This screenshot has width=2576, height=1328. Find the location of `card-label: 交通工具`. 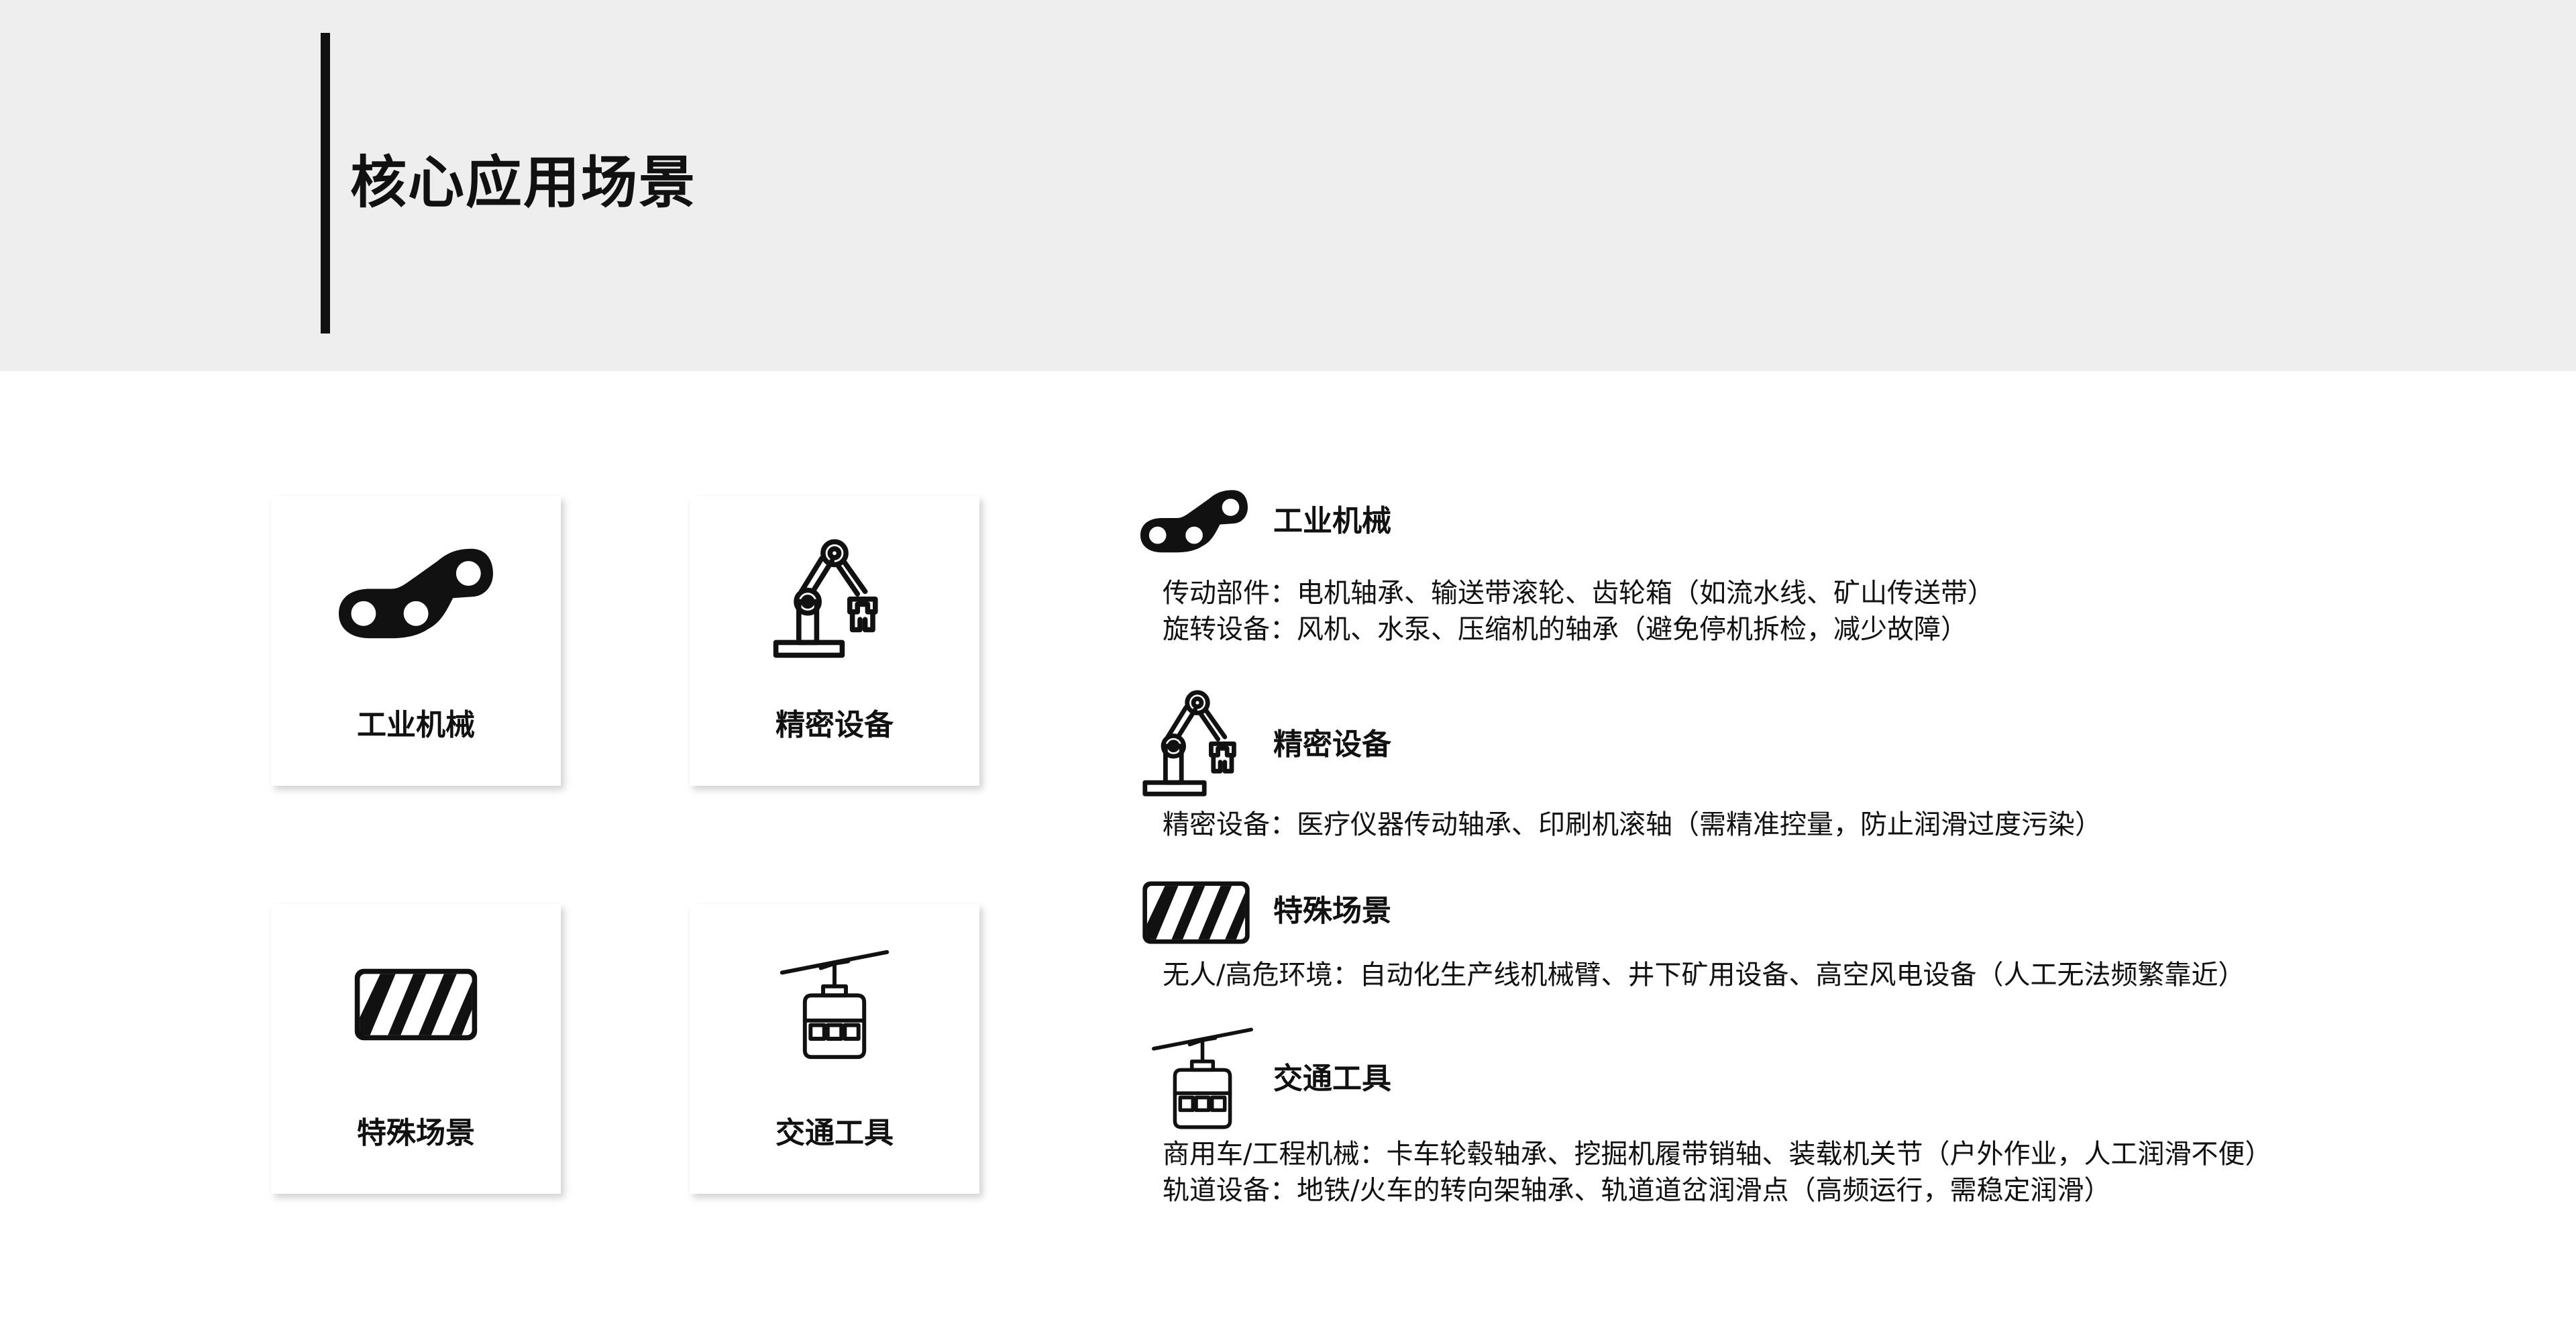

card-label: 交通工具 is located at coordinates (834, 1133).